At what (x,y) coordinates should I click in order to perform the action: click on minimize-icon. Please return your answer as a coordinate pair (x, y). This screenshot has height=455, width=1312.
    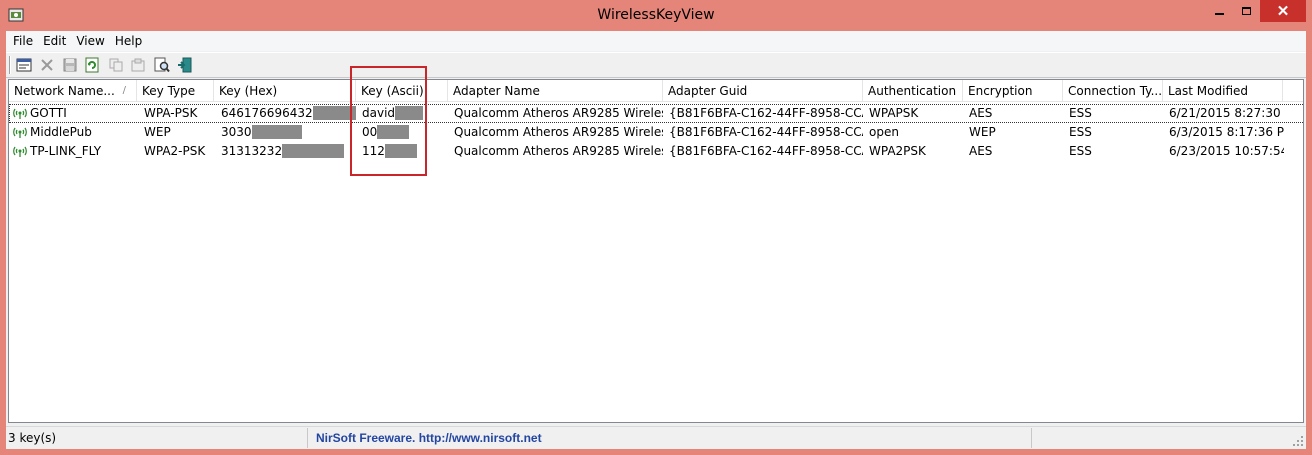
    Looking at the image, I should click on (1219, 14).